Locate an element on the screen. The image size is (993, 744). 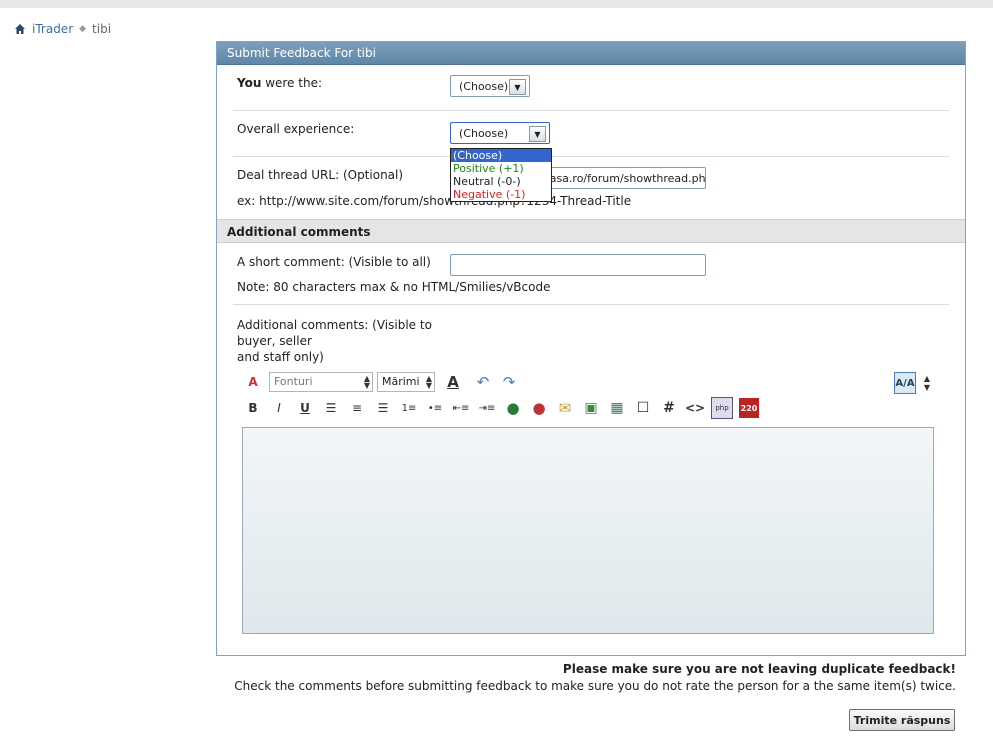
editor-toolbar-right: A/A ▲ ▼ is located at coordinates (916, 383).